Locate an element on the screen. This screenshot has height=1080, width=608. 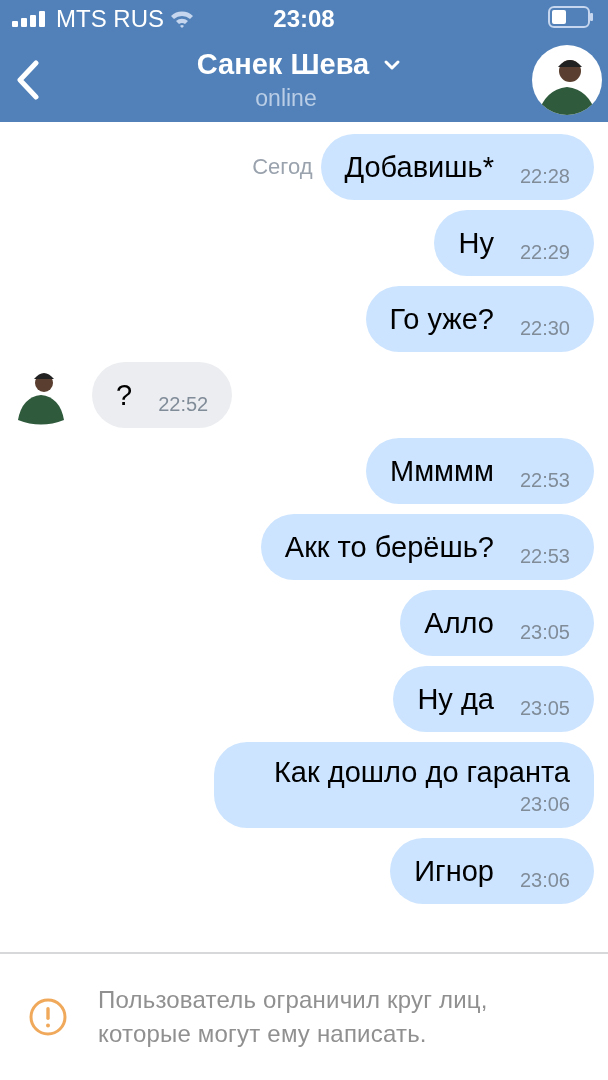
message-bubble: Го уже? 22:30 is located at coordinates (479, 319).